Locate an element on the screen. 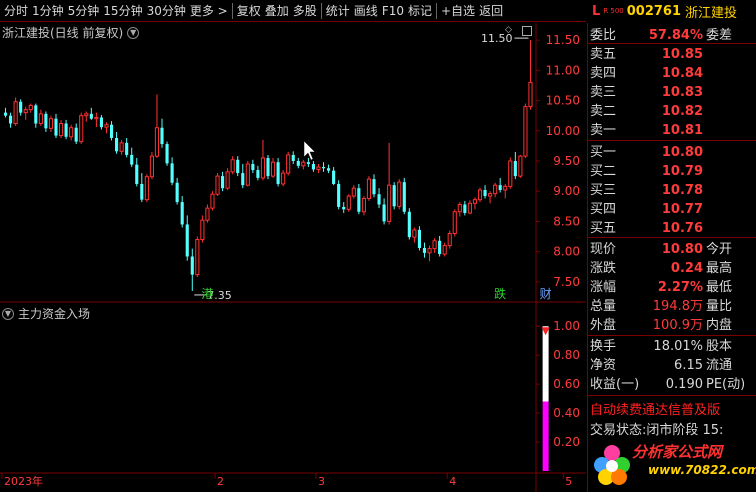 The height and width of the screenshot is (492, 756). toolbar-item-12: 标记 is located at coordinates (420, 11).